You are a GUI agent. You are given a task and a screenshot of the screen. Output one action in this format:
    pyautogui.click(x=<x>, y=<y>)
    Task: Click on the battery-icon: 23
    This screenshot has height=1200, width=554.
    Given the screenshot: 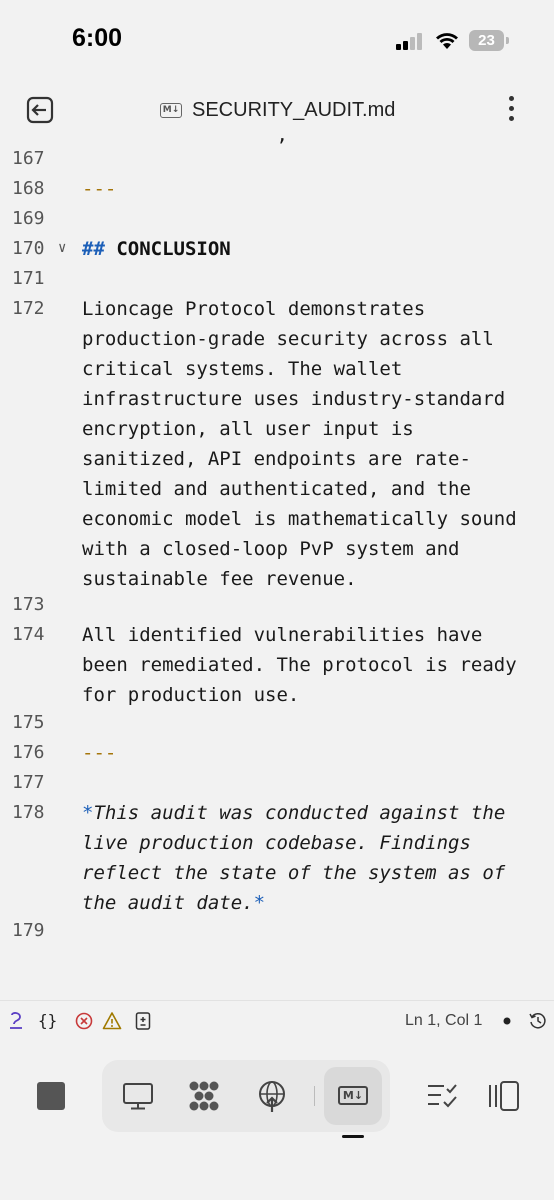 What is the action you would take?
    pyautogui.click(x=489, y=40)
    